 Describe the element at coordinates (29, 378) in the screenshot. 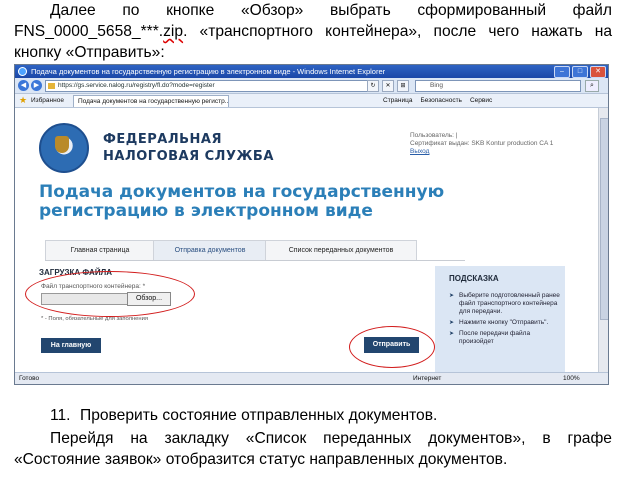

I see `status-text: Готово` at that location.